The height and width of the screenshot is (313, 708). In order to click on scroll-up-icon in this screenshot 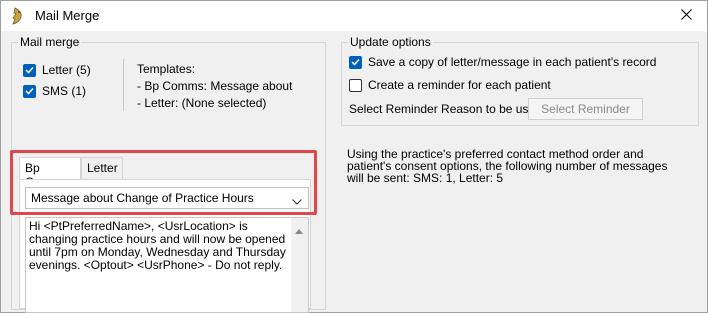, I will do `click(299, 230)`.